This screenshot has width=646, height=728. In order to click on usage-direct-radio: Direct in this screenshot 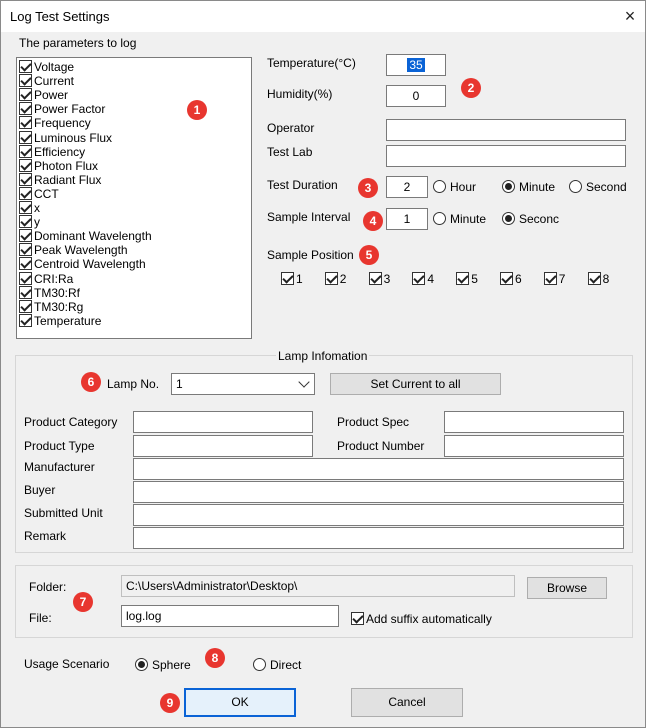, I will do `click(277, 665)`.